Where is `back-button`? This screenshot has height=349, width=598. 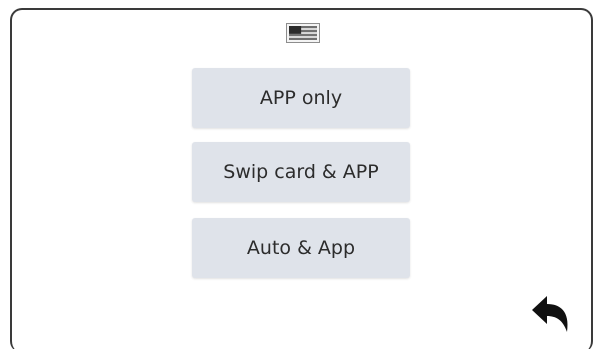 back-button is located at coordinates (551, 313).